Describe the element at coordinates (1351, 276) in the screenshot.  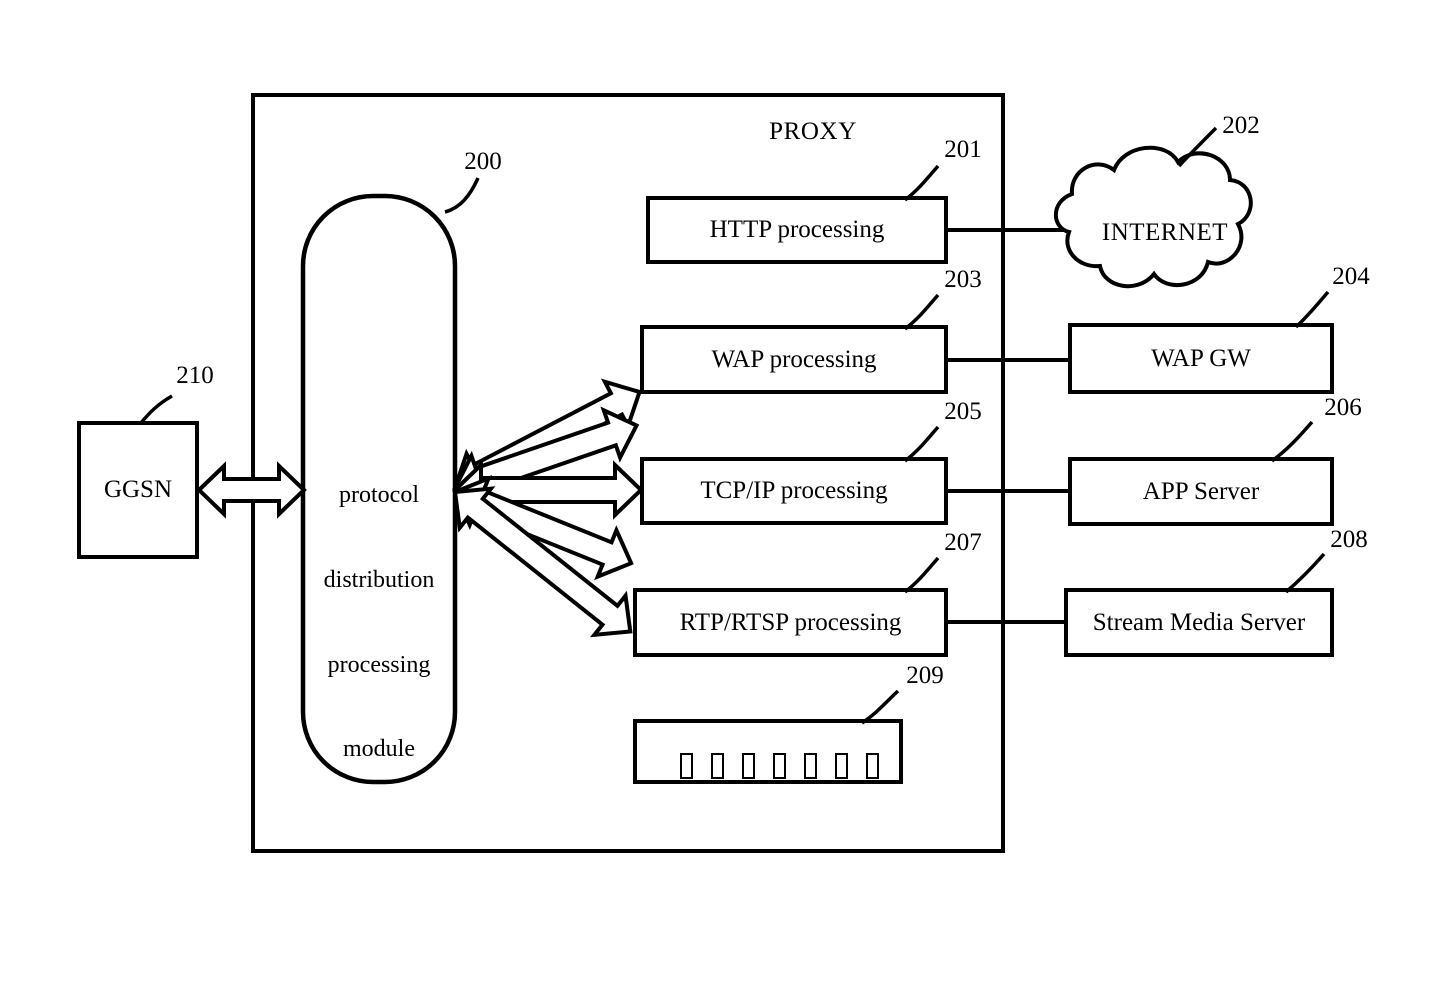
I see `ref-204: 204` at that location.